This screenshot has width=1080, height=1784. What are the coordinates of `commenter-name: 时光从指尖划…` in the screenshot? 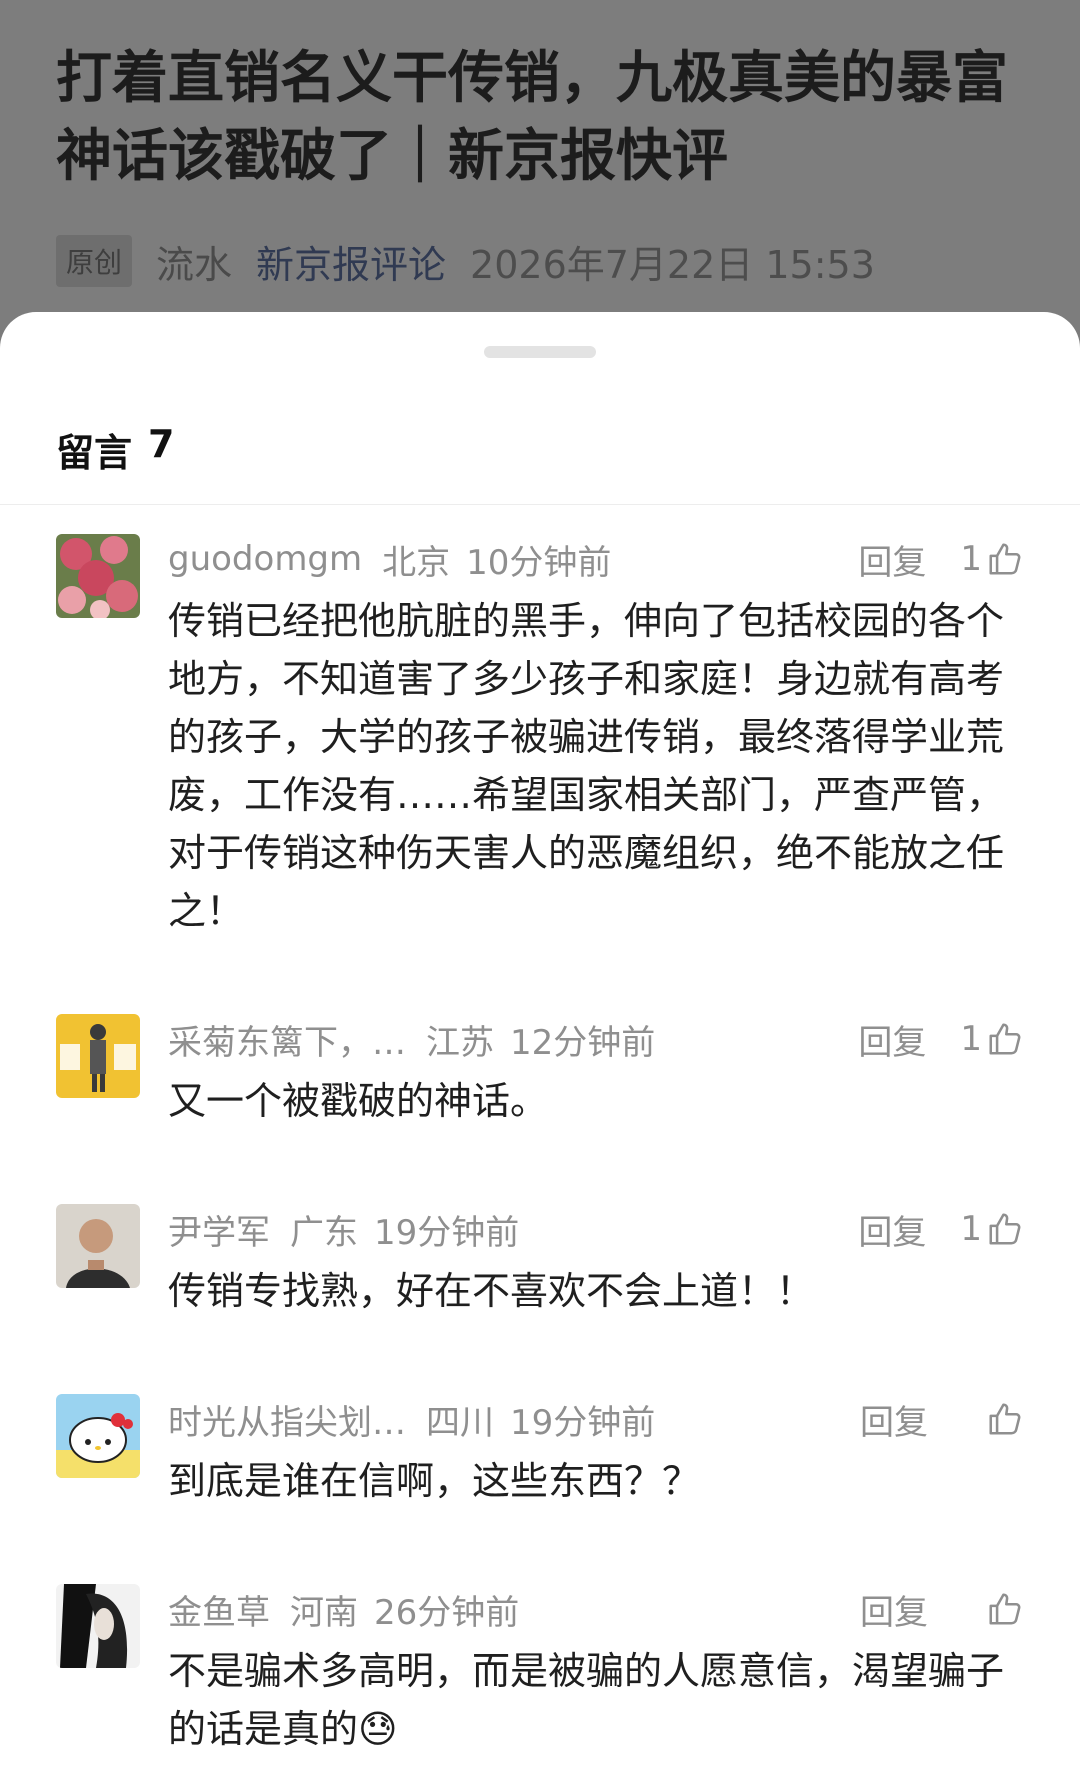 It's located at (287, 1419).